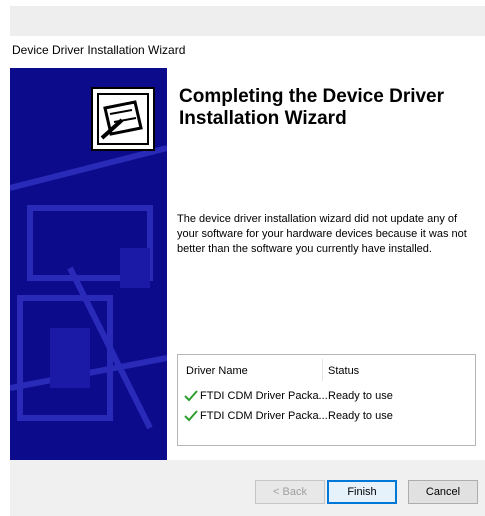  What do you see at coordinates (322, 370) in the screenshot?
I see `column-divider` at bounding box center [322, 370].